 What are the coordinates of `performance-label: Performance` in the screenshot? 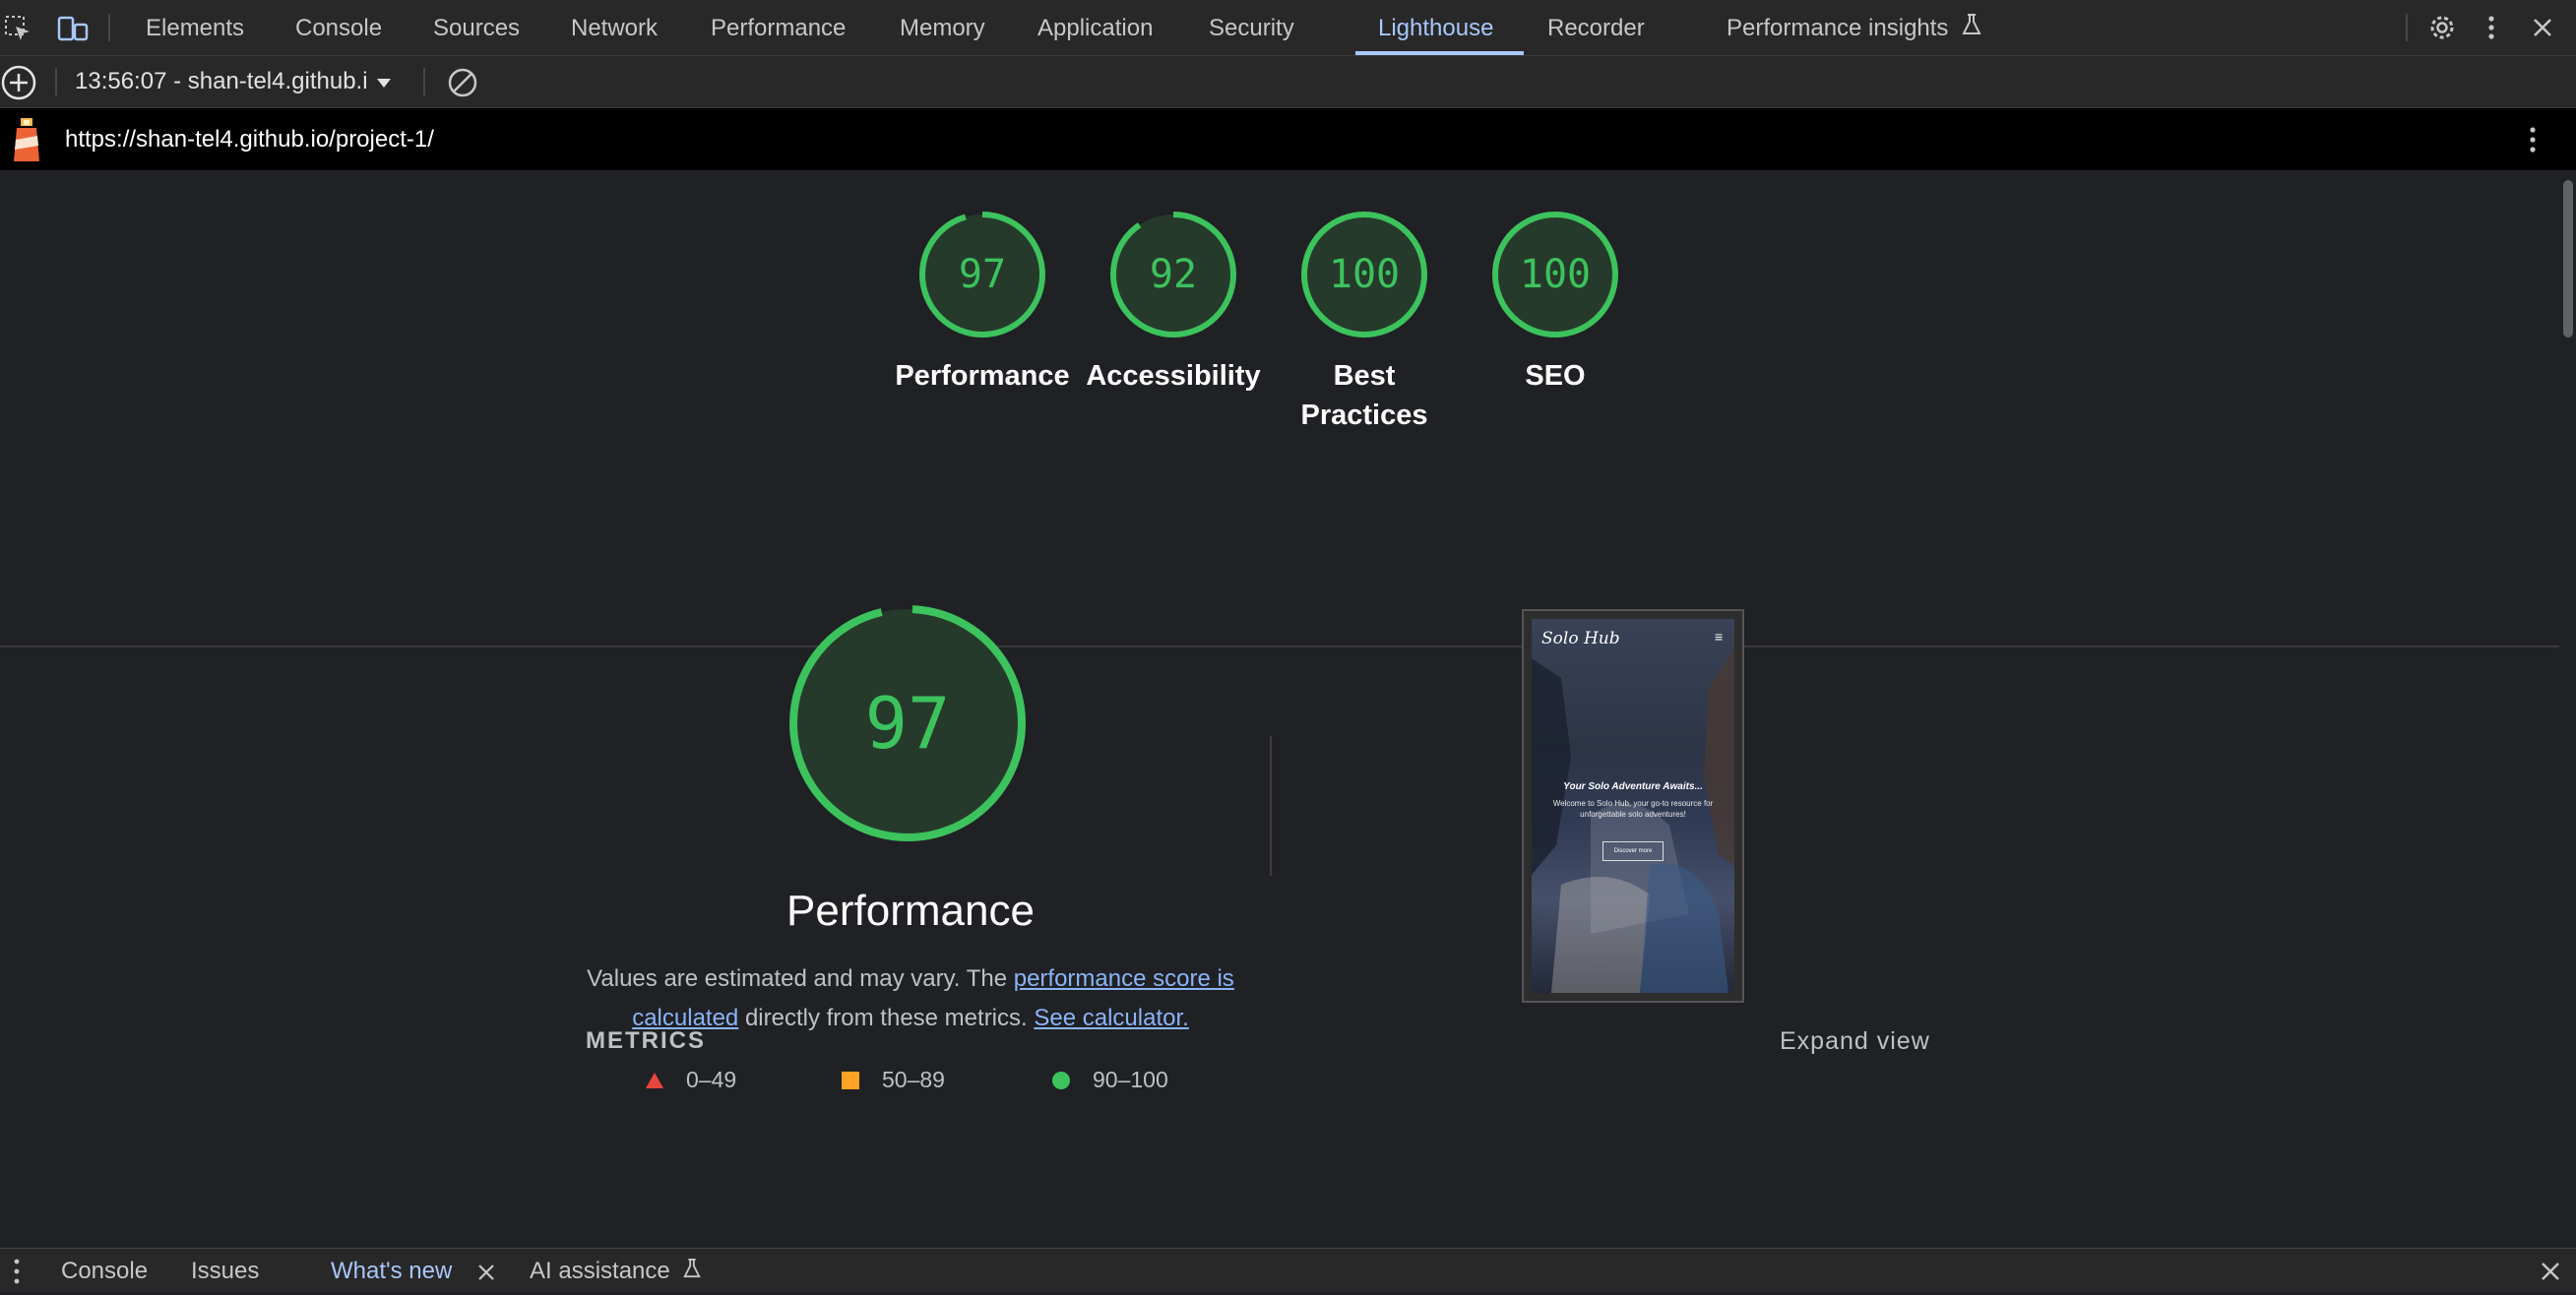 It's located at (983, 376).